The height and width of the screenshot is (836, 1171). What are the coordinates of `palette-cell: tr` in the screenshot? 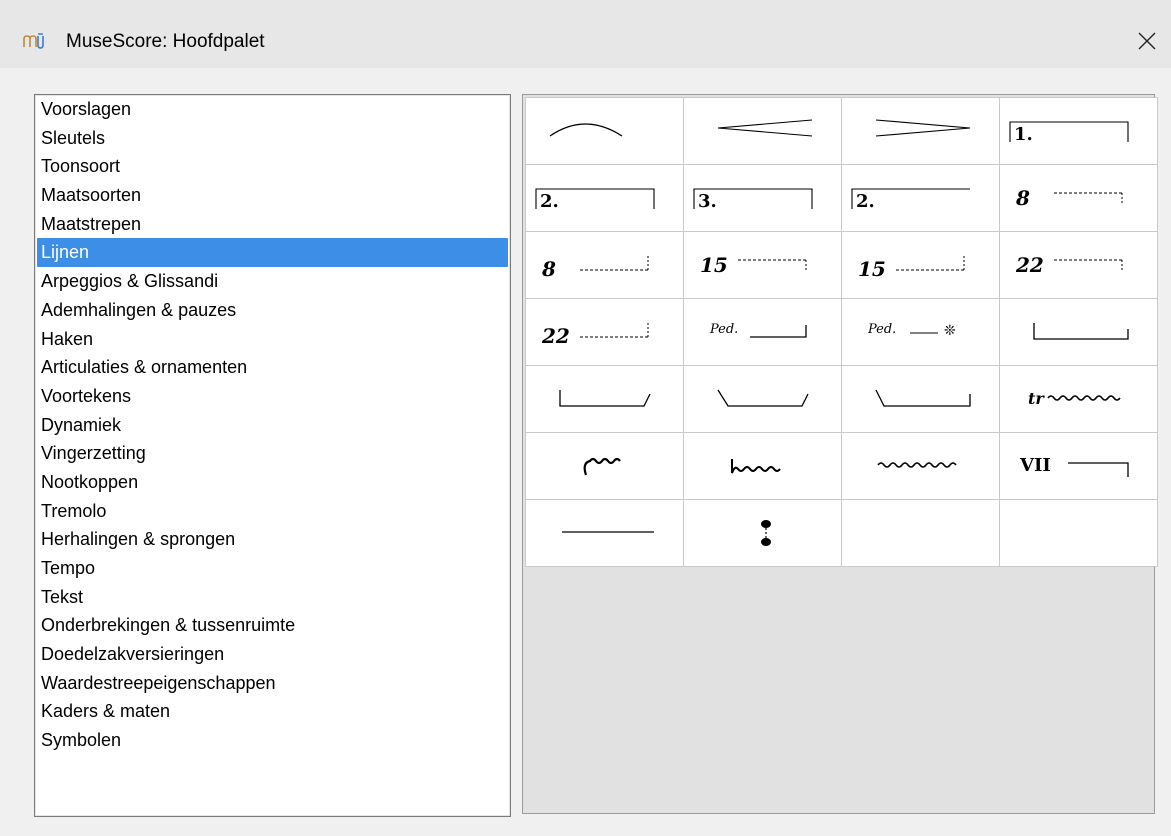 It's located at (1078, 399).